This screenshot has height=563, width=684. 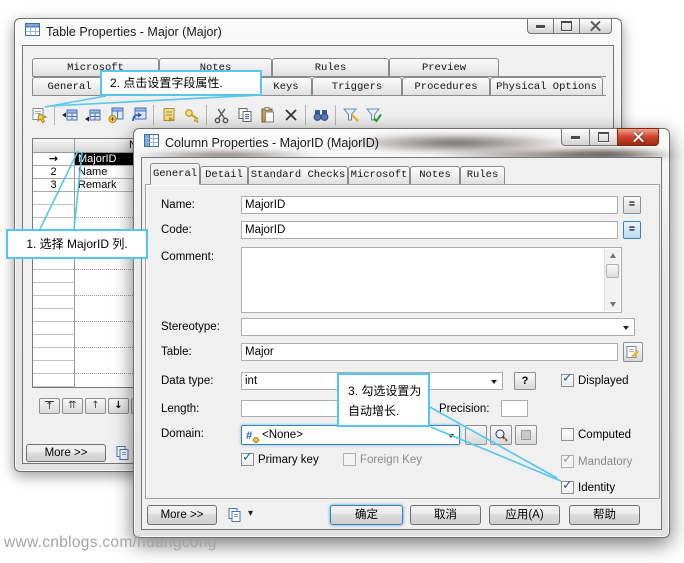 What do you see at coordinates (280, 458) in the screenshot?
I see `primary-key-checkbox: ✓ Primary key` at bounding box center [280, 458].